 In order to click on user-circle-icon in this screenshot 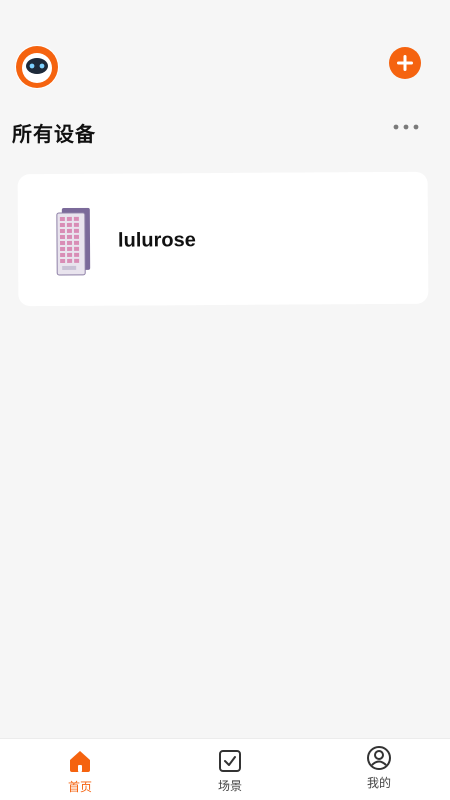, I will do `click(379, 758)`.